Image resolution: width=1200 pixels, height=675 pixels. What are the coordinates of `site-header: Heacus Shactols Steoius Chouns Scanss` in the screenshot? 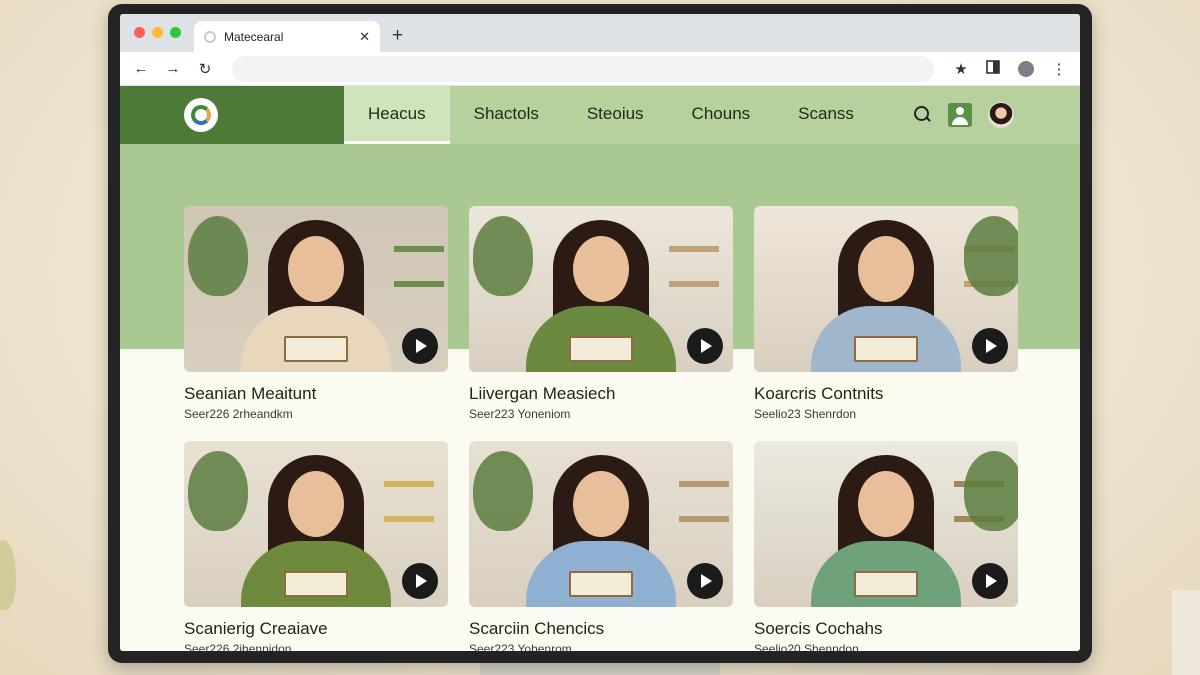 It's located at (600, 115).